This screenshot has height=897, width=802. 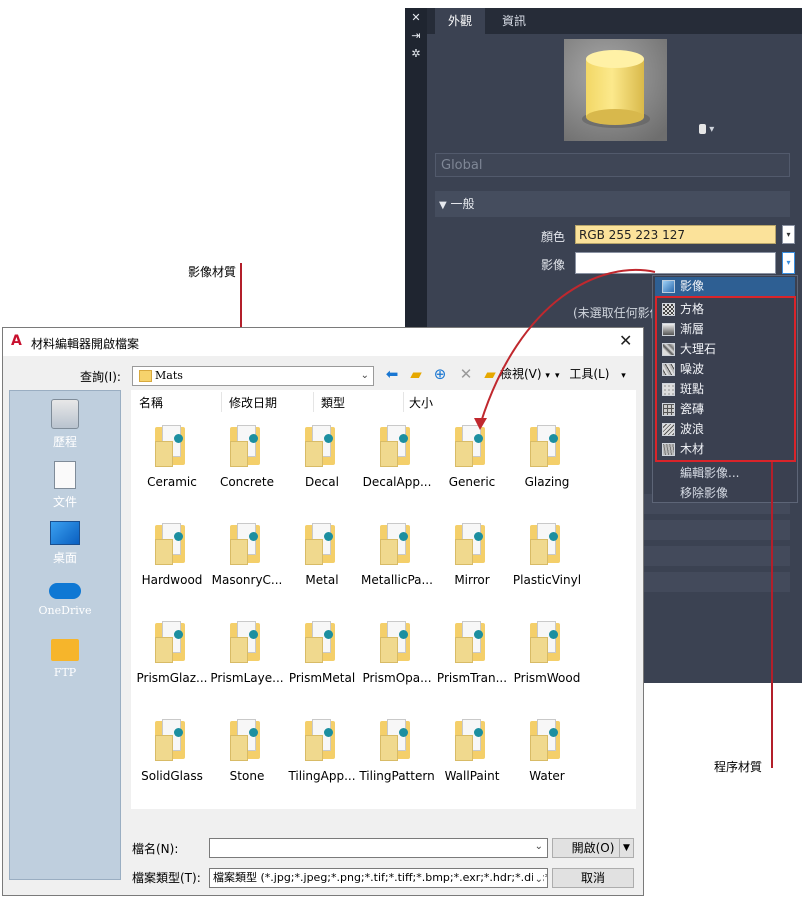 I want to click on file-item: PrismWood, so click(x=547, y=663).